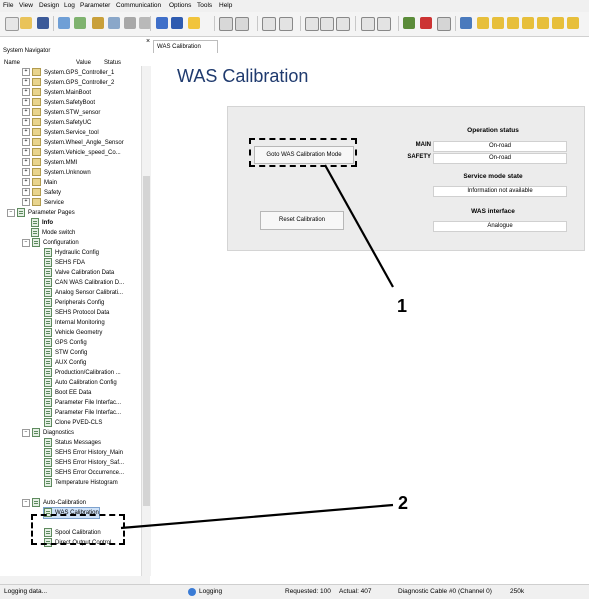 This screenshot has height=599, width=589. I want to click on menu-log: Log, so click(69, 5).